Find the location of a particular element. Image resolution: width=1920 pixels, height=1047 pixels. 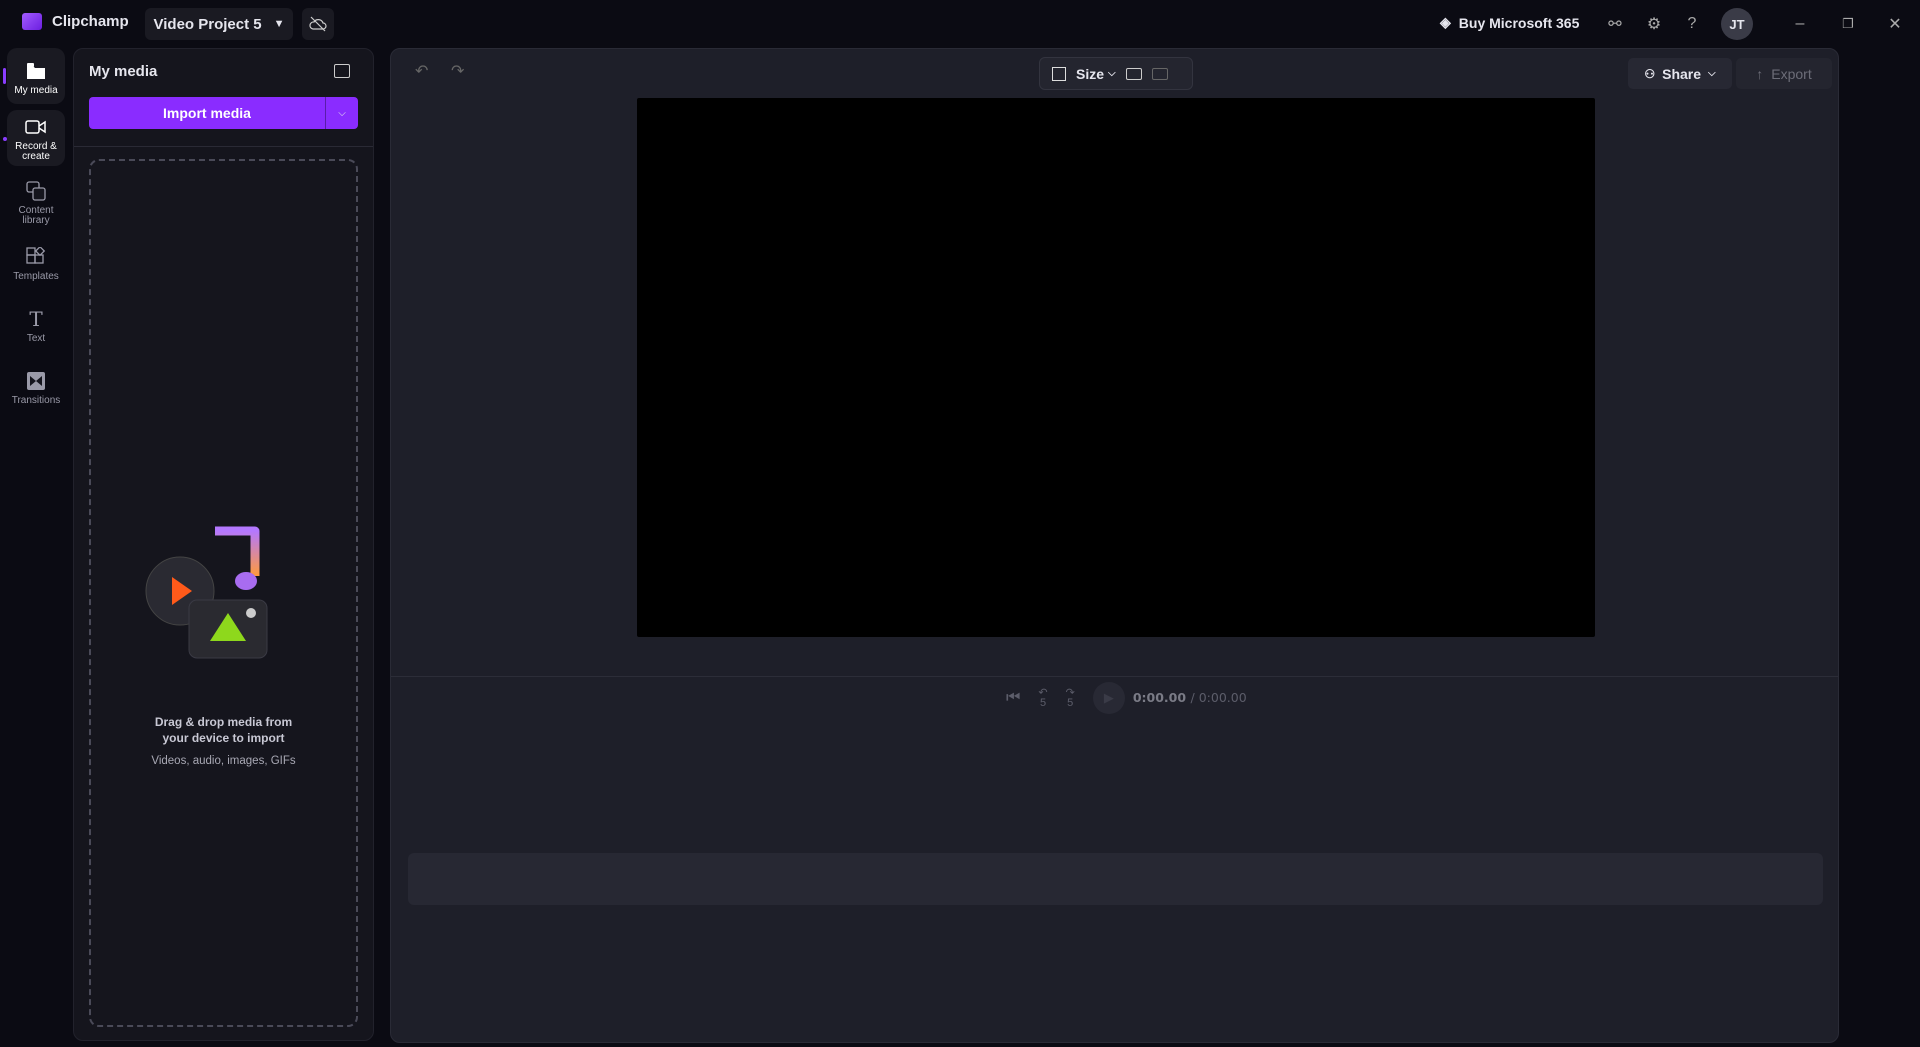

rail-label: Record & create is located at coordinates (36, 151).